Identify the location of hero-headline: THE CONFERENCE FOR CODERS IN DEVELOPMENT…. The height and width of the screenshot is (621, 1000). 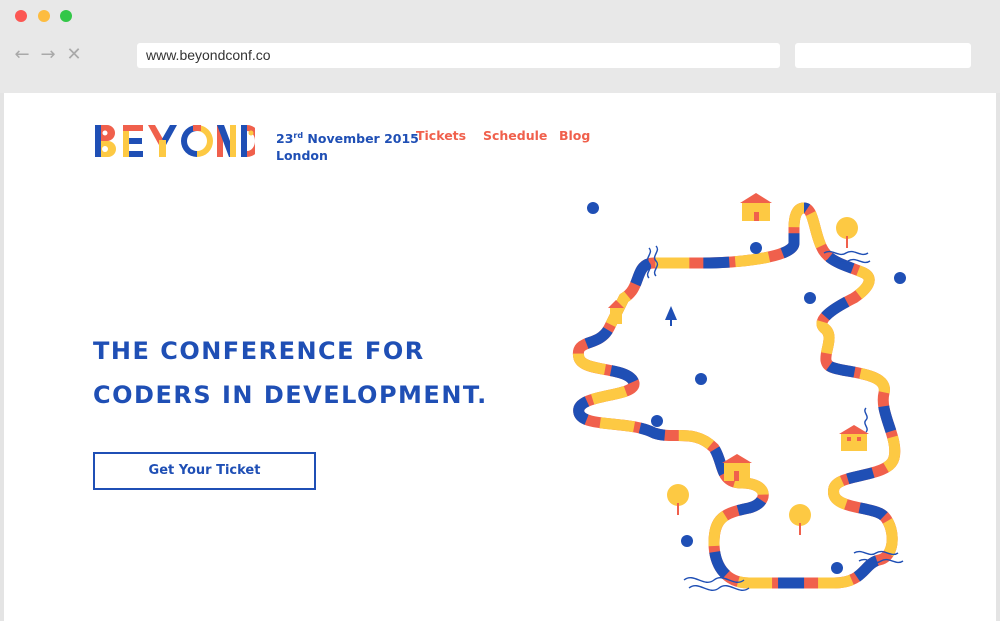
(303, 373).